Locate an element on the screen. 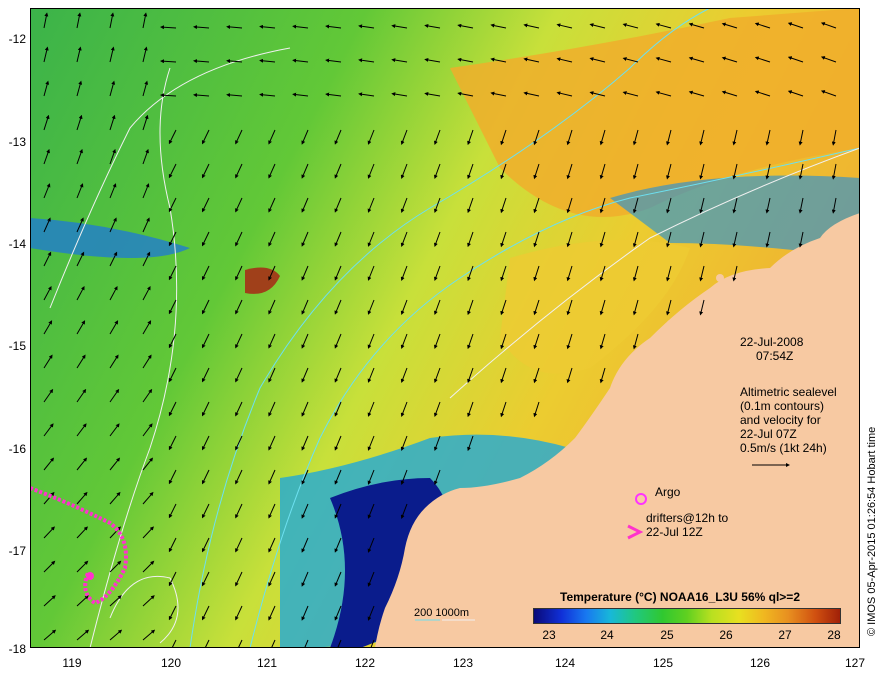  drifter-position is located at coordinates (90, 576).